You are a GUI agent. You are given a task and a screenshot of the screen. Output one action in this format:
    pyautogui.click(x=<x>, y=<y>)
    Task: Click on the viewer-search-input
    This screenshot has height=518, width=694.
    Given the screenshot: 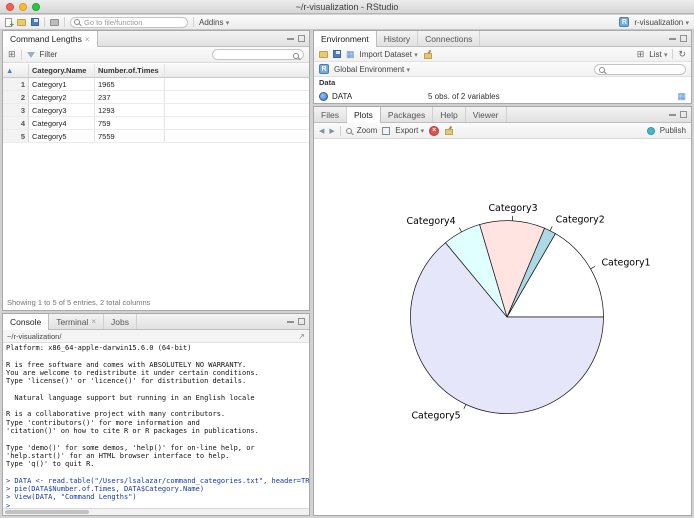 What is the action you would take?
    pyautogui.click(x=254, y=54)
    